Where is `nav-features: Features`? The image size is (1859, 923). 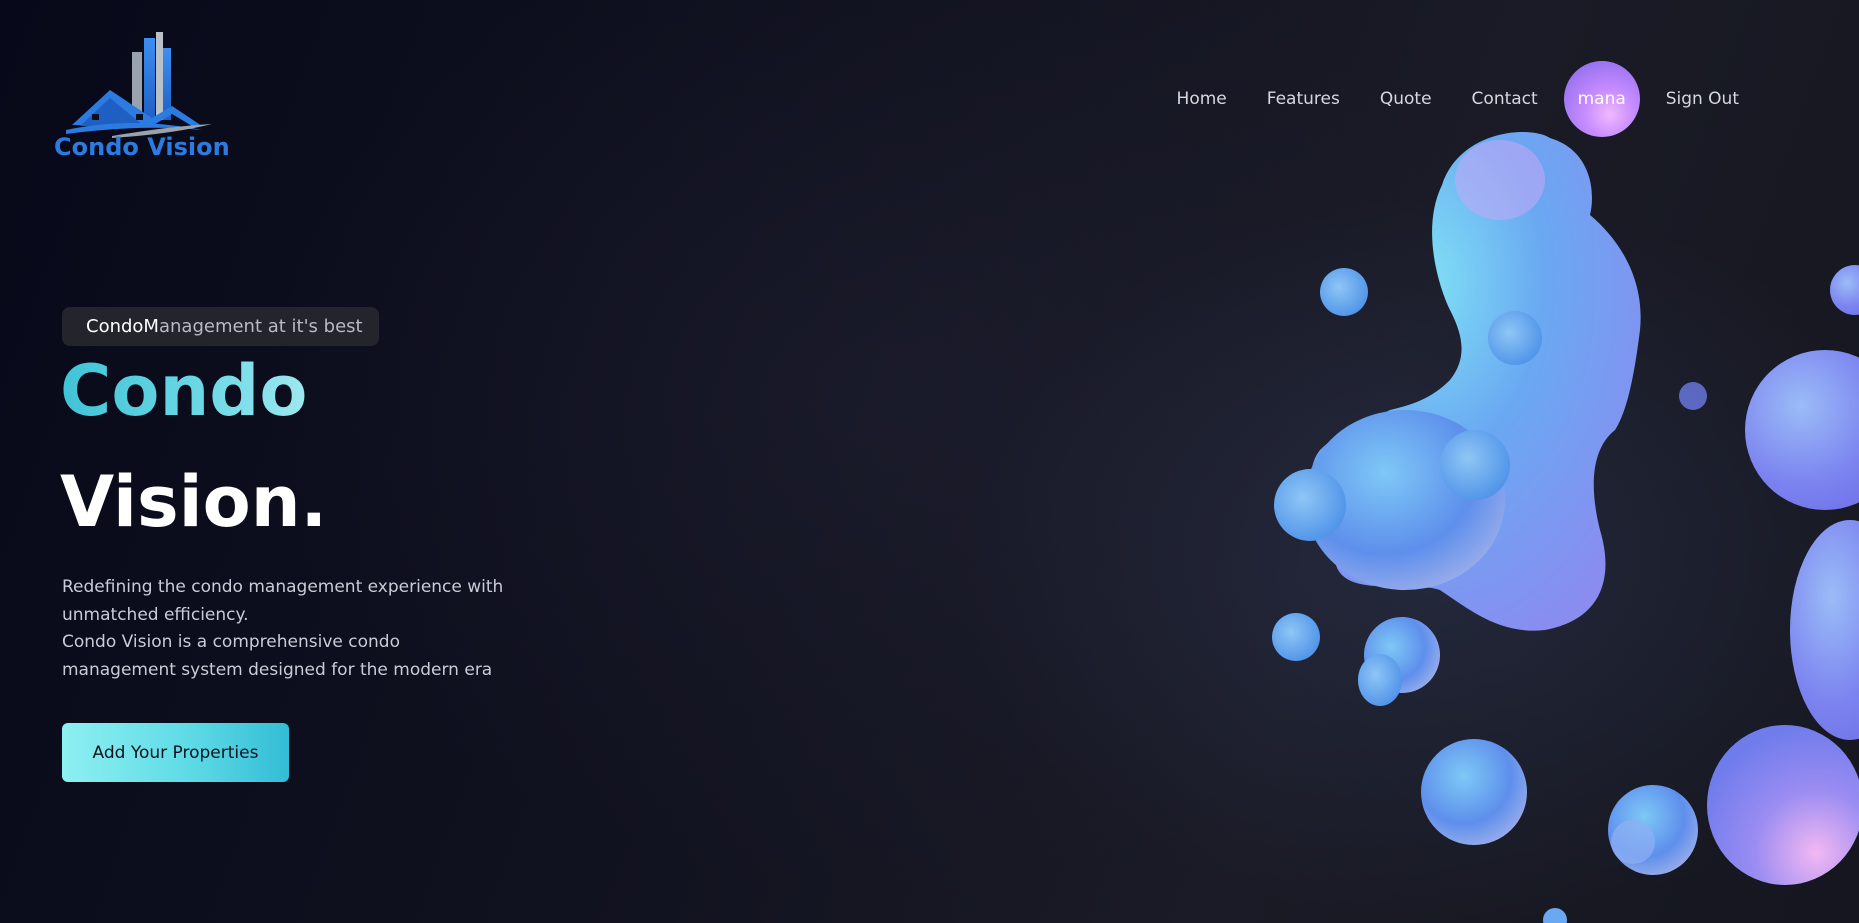
nav-features: Features is located at coordinates (1303, 99).